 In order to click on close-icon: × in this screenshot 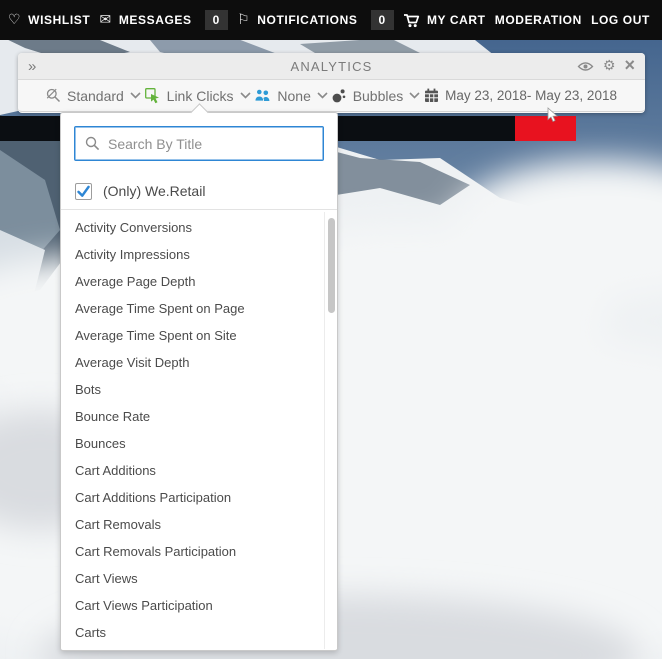, I will do `click(629, 65)`.